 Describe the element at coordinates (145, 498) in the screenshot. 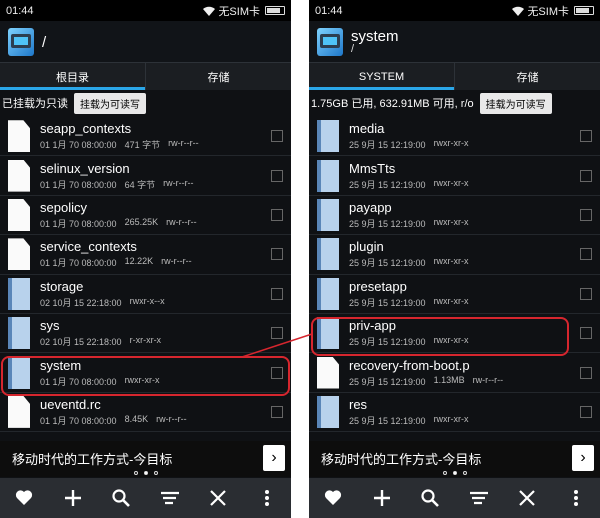

I see `bottom-toolbar` at that location.